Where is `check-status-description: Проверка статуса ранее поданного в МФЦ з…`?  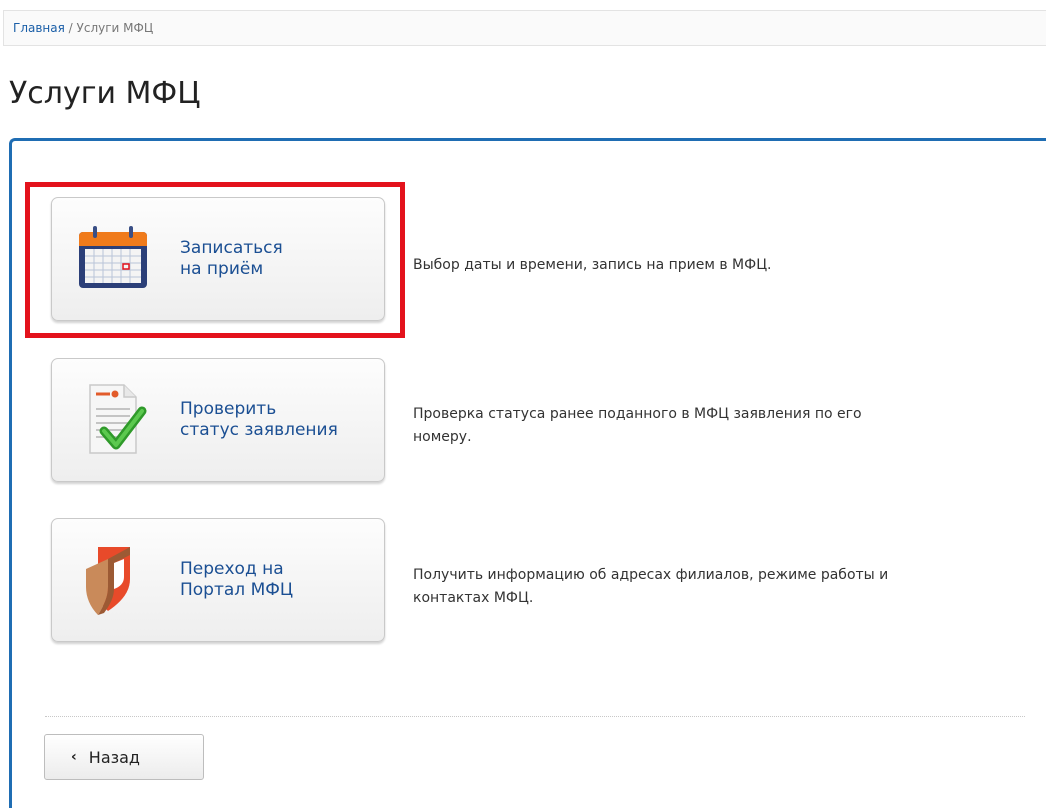 check-status-description: Проверка статуса ранее поданного в МФЦ з… is located at coordinates (637, 425).